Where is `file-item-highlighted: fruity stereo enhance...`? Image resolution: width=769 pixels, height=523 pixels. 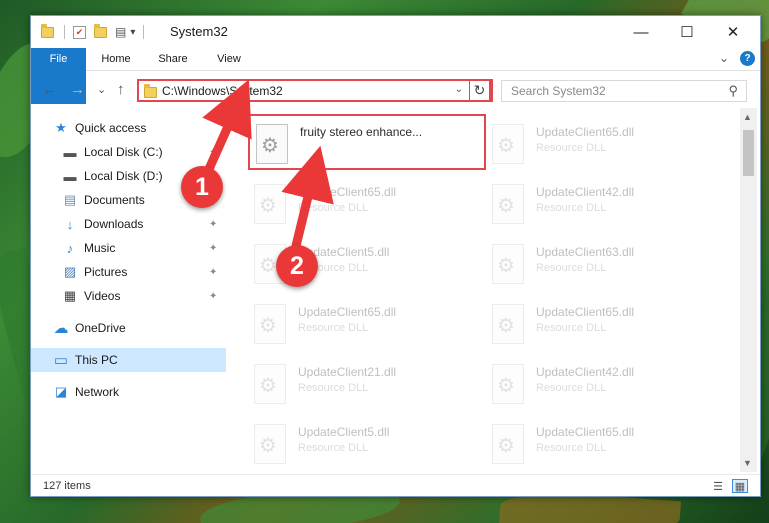 file-item-highlighted: fruity stereo enhance... is located at coordinates (367, 142).